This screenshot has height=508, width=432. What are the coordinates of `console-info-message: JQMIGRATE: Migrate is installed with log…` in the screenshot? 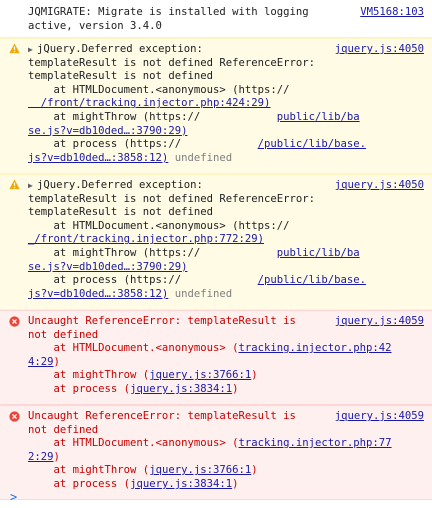 It's located at (216, 19).